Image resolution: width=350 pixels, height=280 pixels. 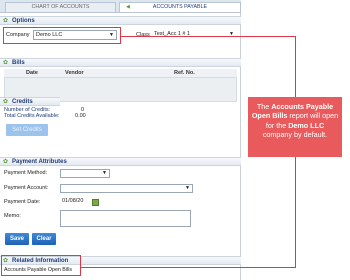 I want to click on credits-section-header: ✿ Credits, so click(x=30, y=101).